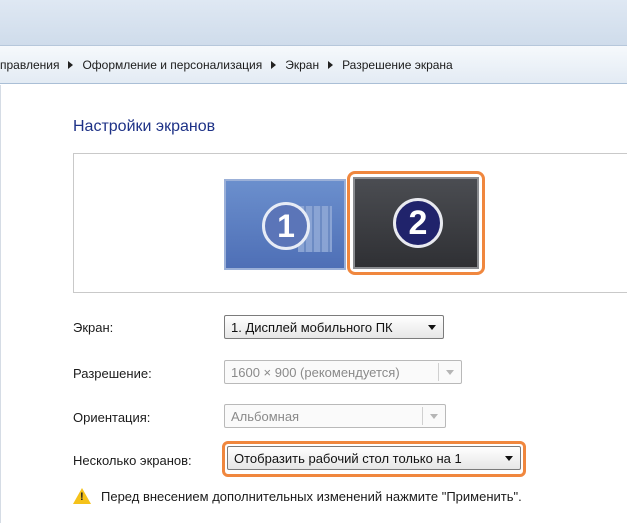 The image size is (627, 523). Describe the element at coordinates (397, 65) in the screenshot. I see `breadcrumb-item-screen-resolution: Разрешение экрана` at that location.